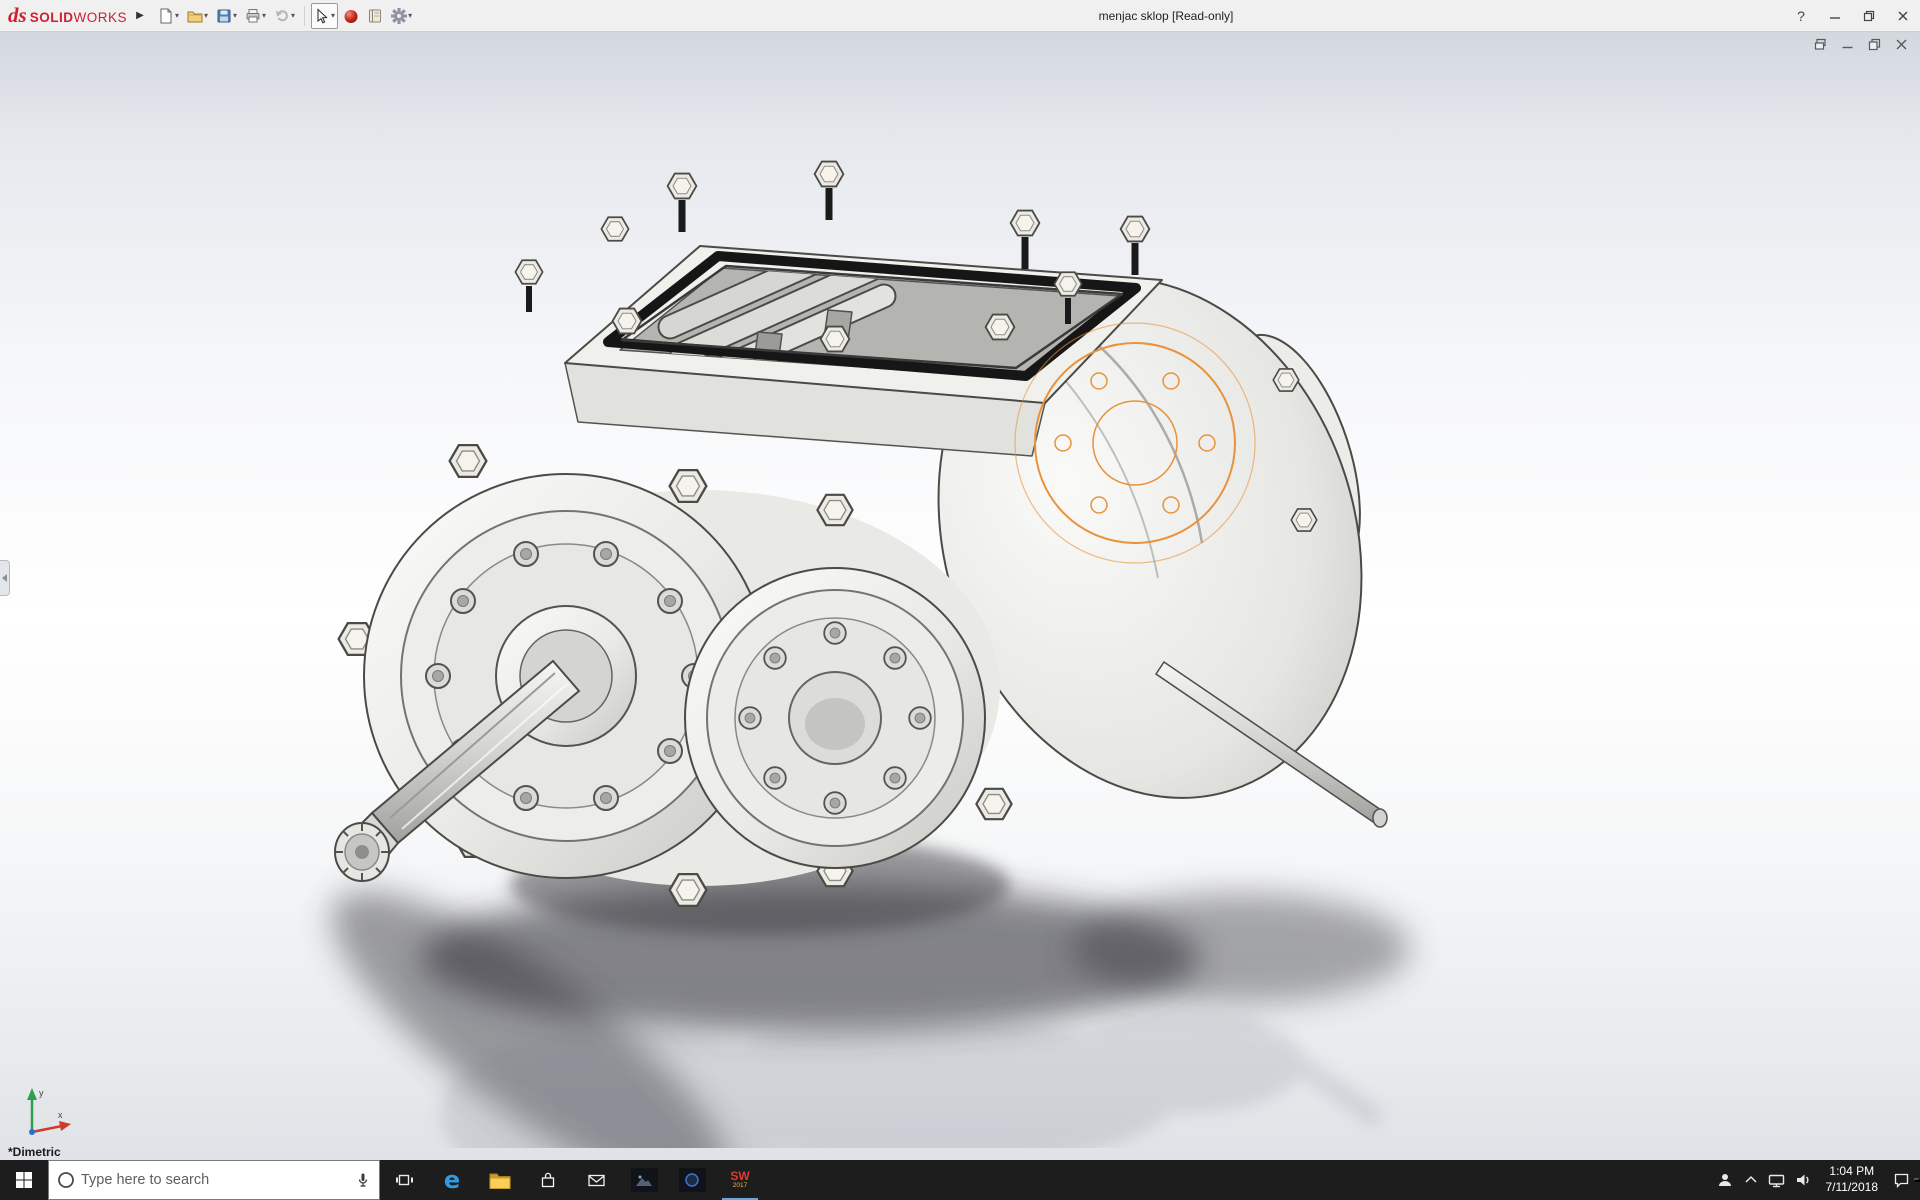 Image resolution: width=1920 pixels, height=1200 pixels. What do you see at coordinates (1852, 1187) in the screenshot?
I see `clock-date: 7/11/2018` at bounding box center [1852, 1187].